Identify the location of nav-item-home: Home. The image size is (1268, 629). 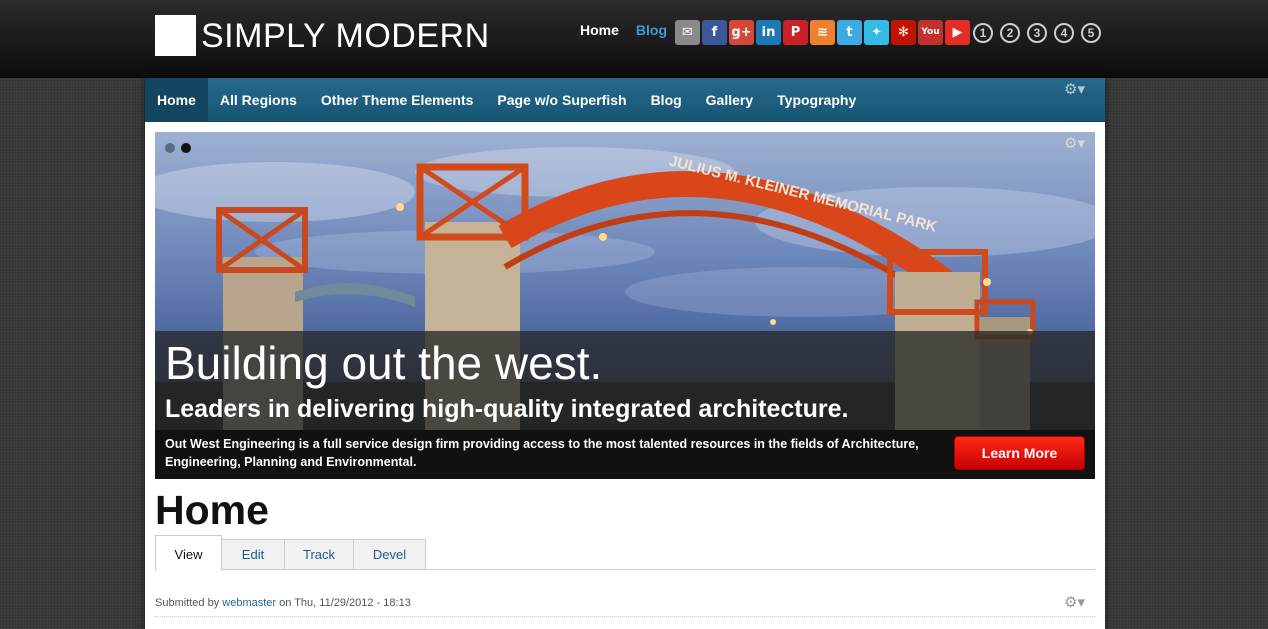
(176, 100).